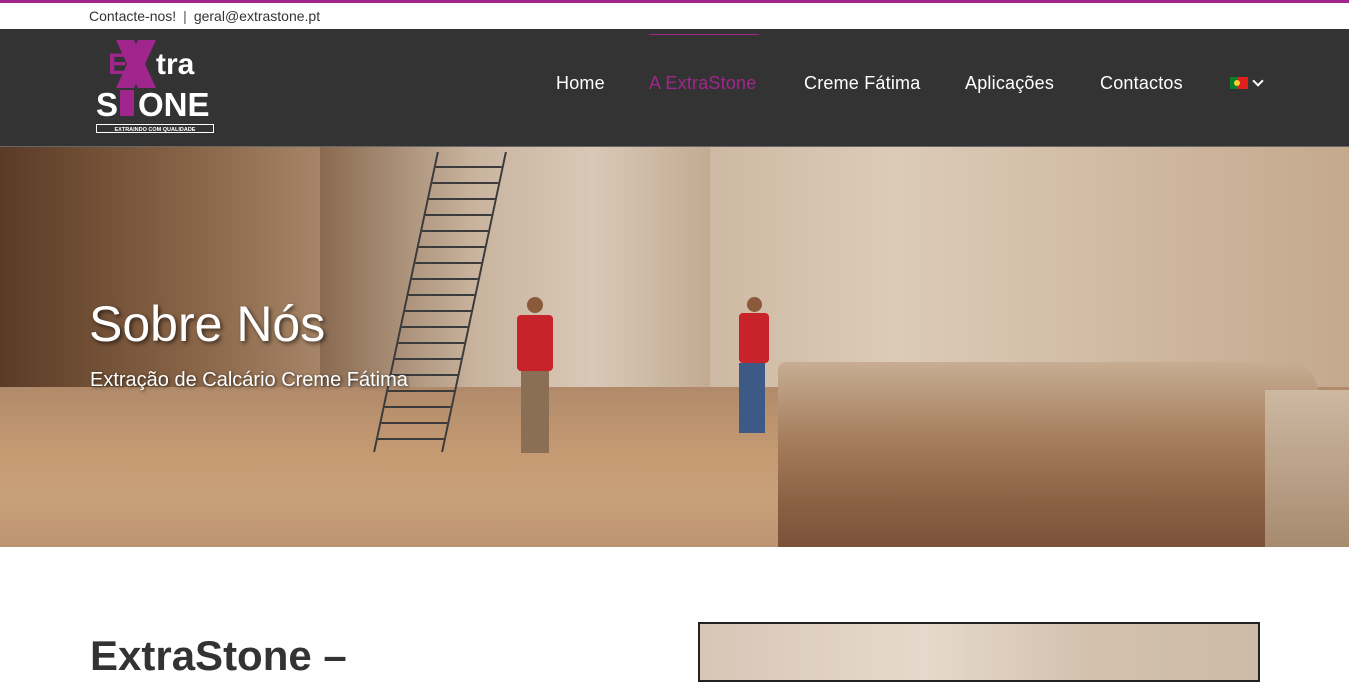 Image resolution: width=1349 pixels, height=682 pixels. I want to click on hero-title: Sobre Nós, so click(207, 324).